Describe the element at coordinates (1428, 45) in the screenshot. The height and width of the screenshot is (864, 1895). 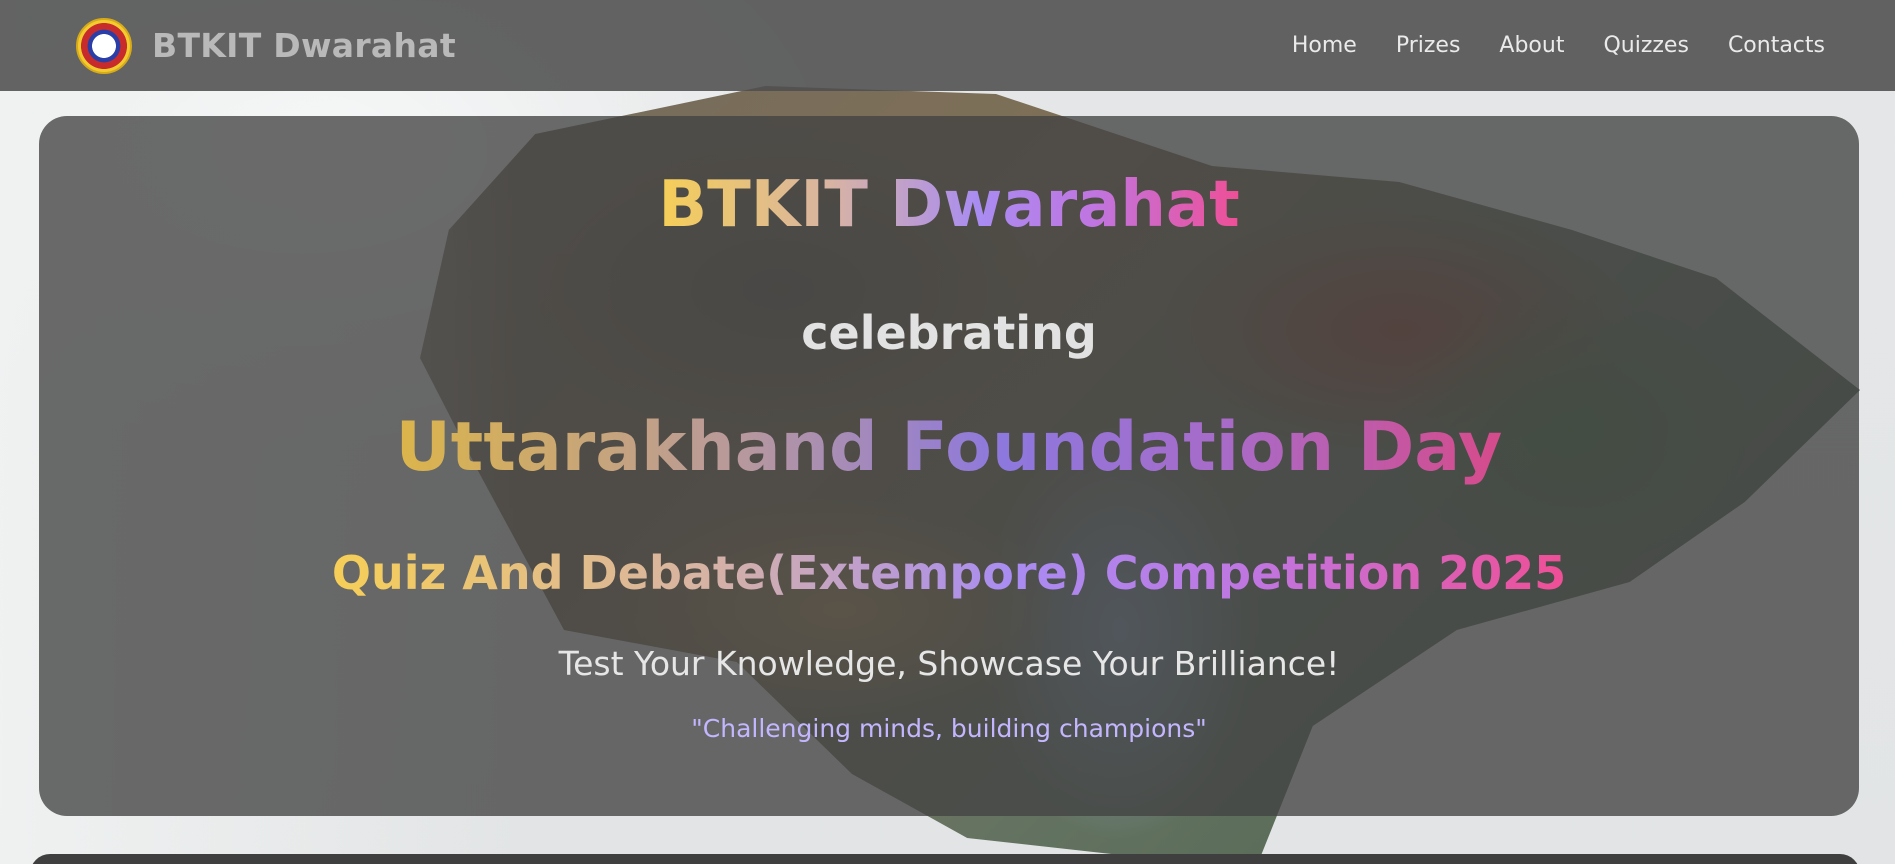
I see `nav-link-prizes: Prizes` at that location.